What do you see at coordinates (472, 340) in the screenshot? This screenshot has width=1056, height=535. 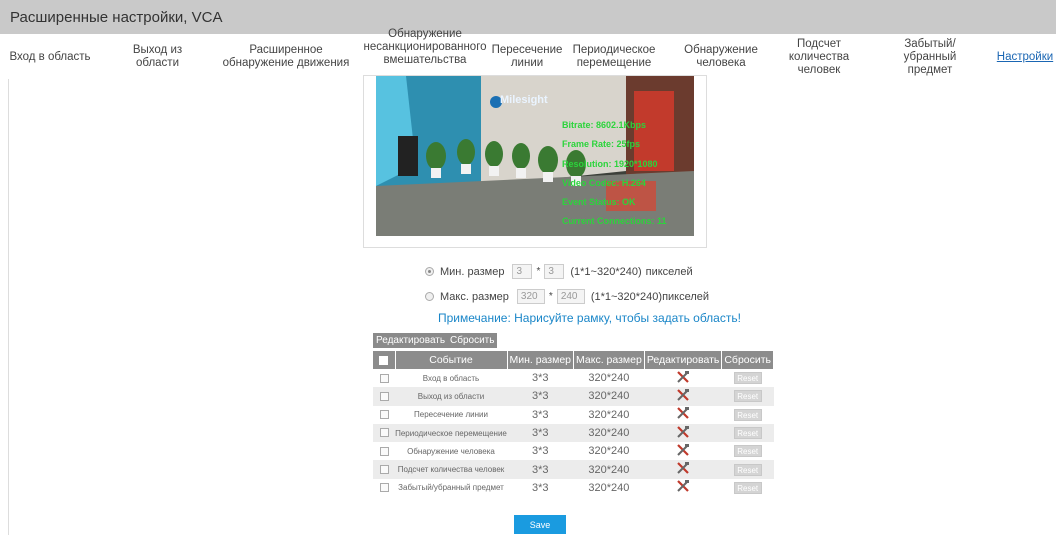 I see `reset-all-button: Сбросить` at bounding box center [472, 340].